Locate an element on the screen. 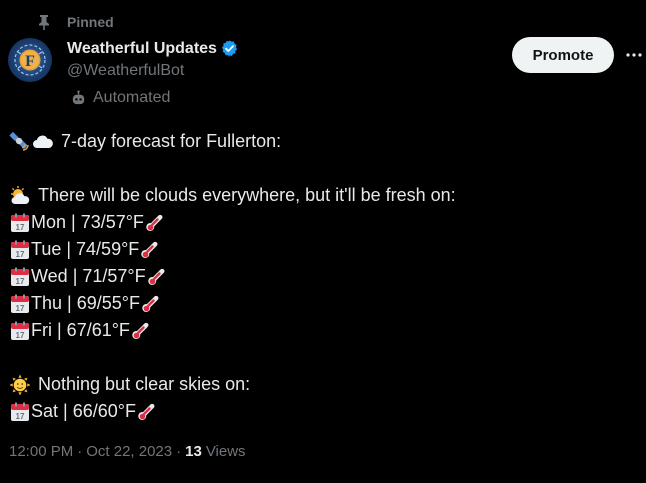  author-name-row: Weatherful Updates is located at coordinates (153, 48).